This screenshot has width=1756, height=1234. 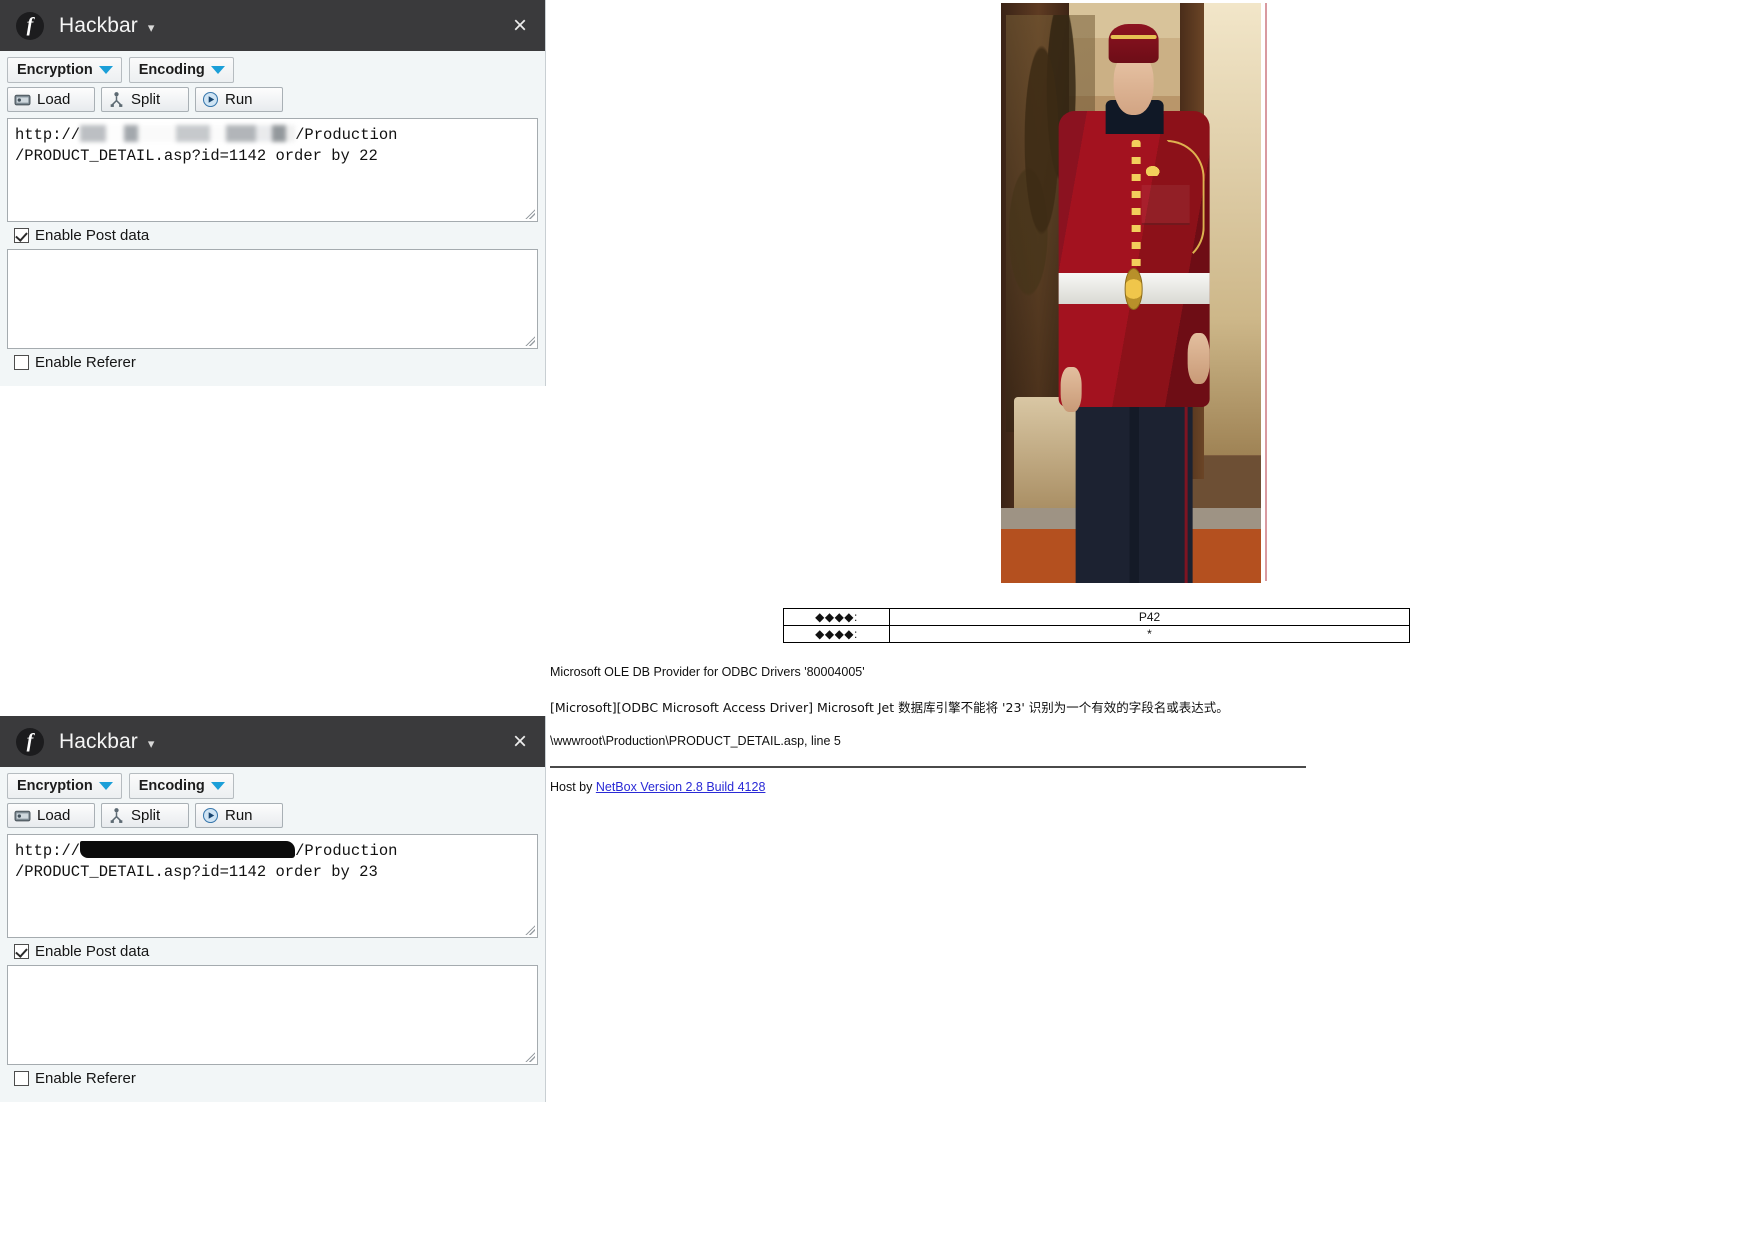 What do you see at coordinates (1133, 37) in the screenshot?
I see `figure-cap-trim` at bounding box center [1133, 37].